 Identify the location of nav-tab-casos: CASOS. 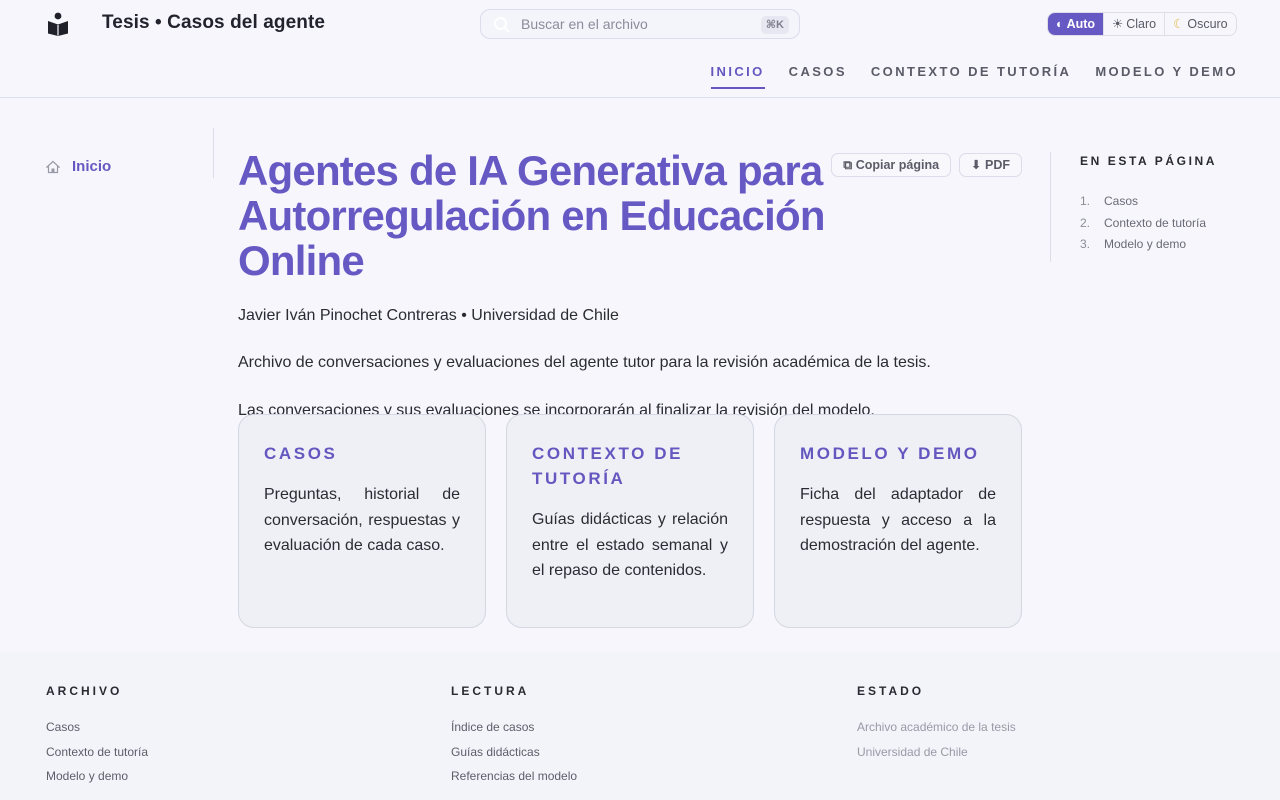
(818, 76).